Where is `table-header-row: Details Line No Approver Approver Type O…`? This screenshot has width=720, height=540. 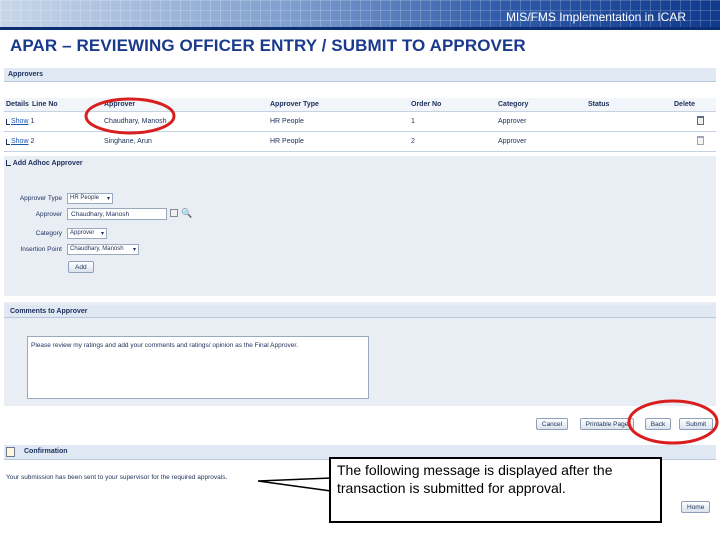 table-header-row: Details Line No Approver Approver Type O… is located at coordinates (360, 105).